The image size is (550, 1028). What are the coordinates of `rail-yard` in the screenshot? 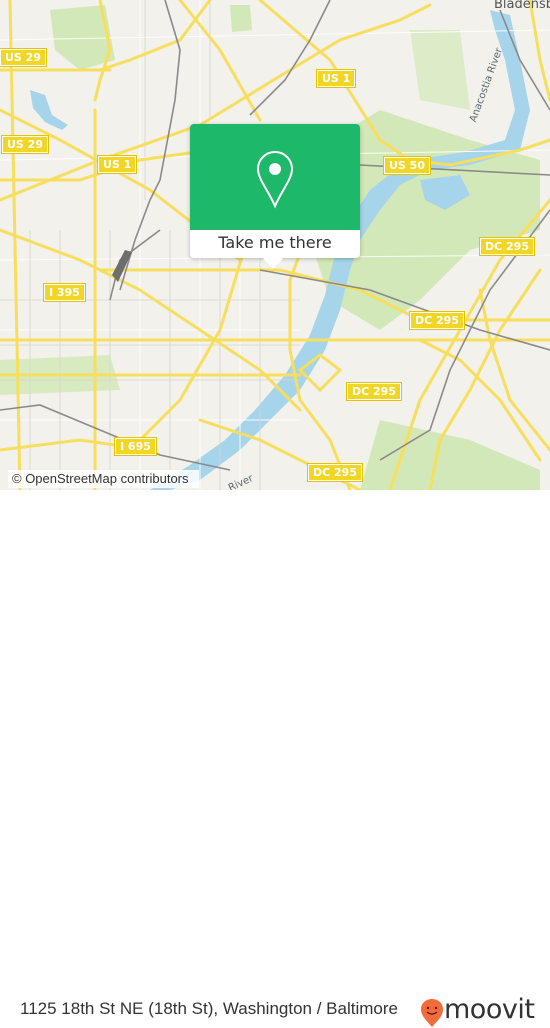 It's located at (122, 266).